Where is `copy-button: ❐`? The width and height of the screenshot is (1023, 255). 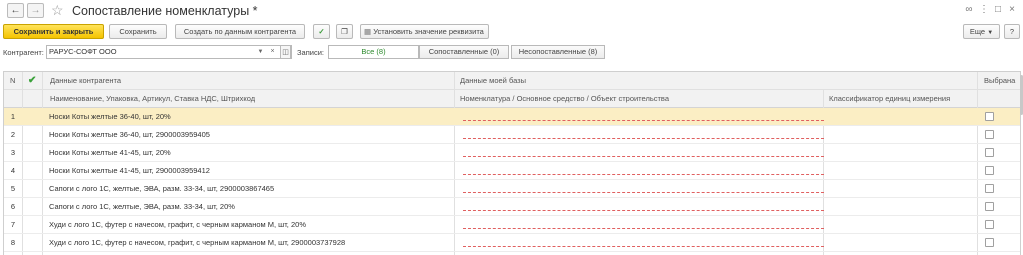 copy-button: ❐ is located at coordinates (344, 31).